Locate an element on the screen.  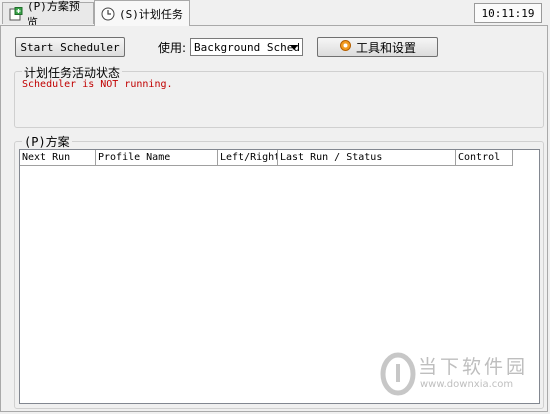
tools-settings-button: 工具和设置 is located at coordinates (377, 47).